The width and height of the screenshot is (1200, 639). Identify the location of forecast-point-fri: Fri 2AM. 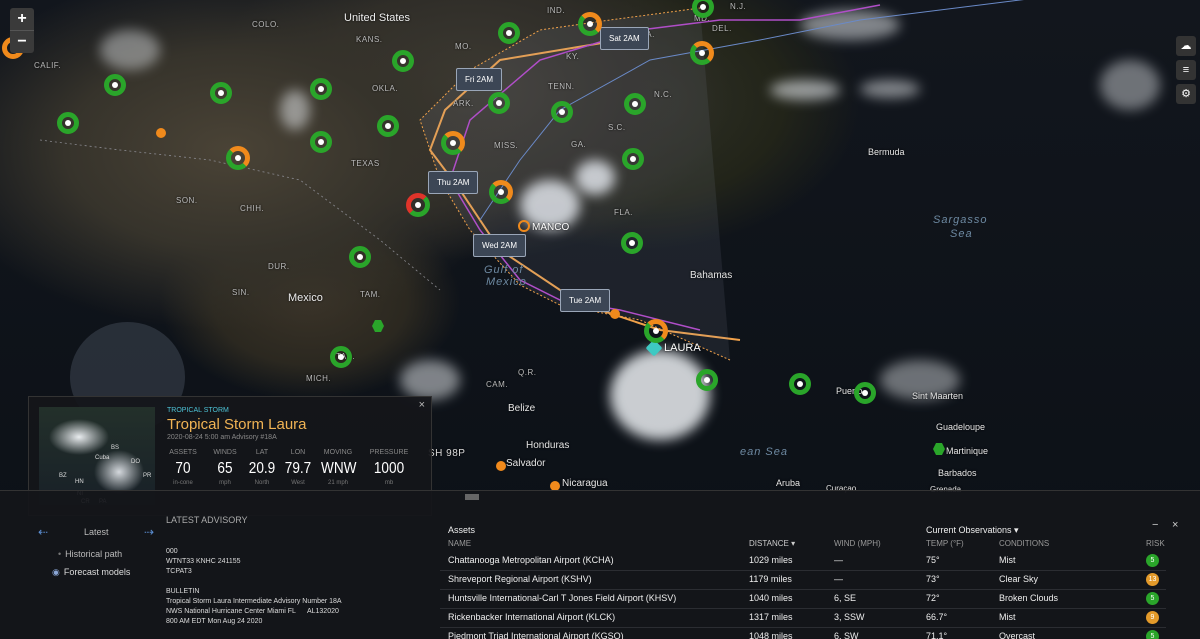
(479, 79).